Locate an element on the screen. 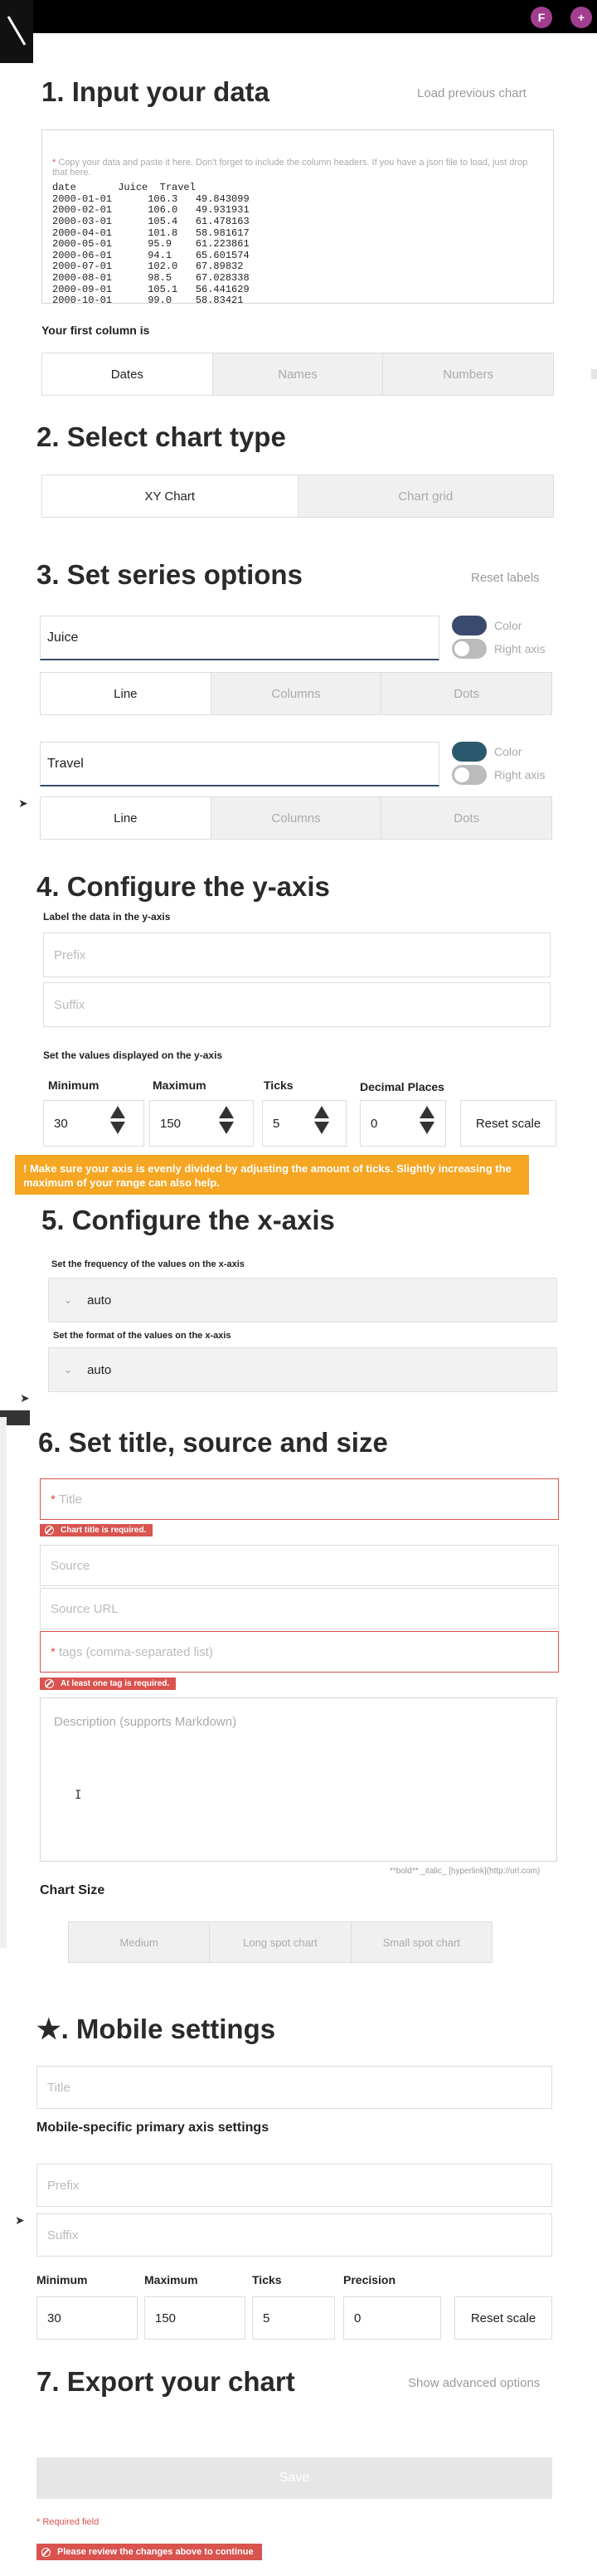 This screenshot has width=597, height=2576. load-previous-chart-link: Load previous chart is located at coordinates (472, 93).